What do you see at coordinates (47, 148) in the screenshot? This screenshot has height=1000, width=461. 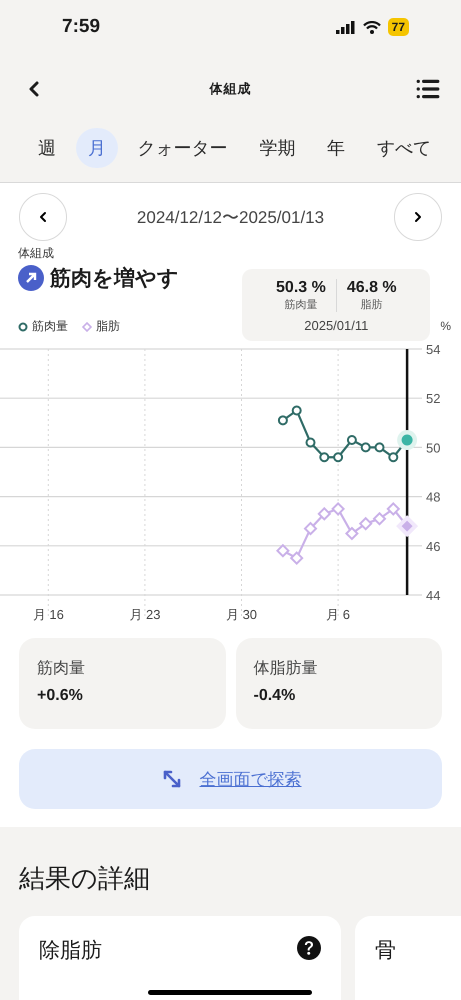 I see `period-tab: 週` at bounding box center [47, 148].